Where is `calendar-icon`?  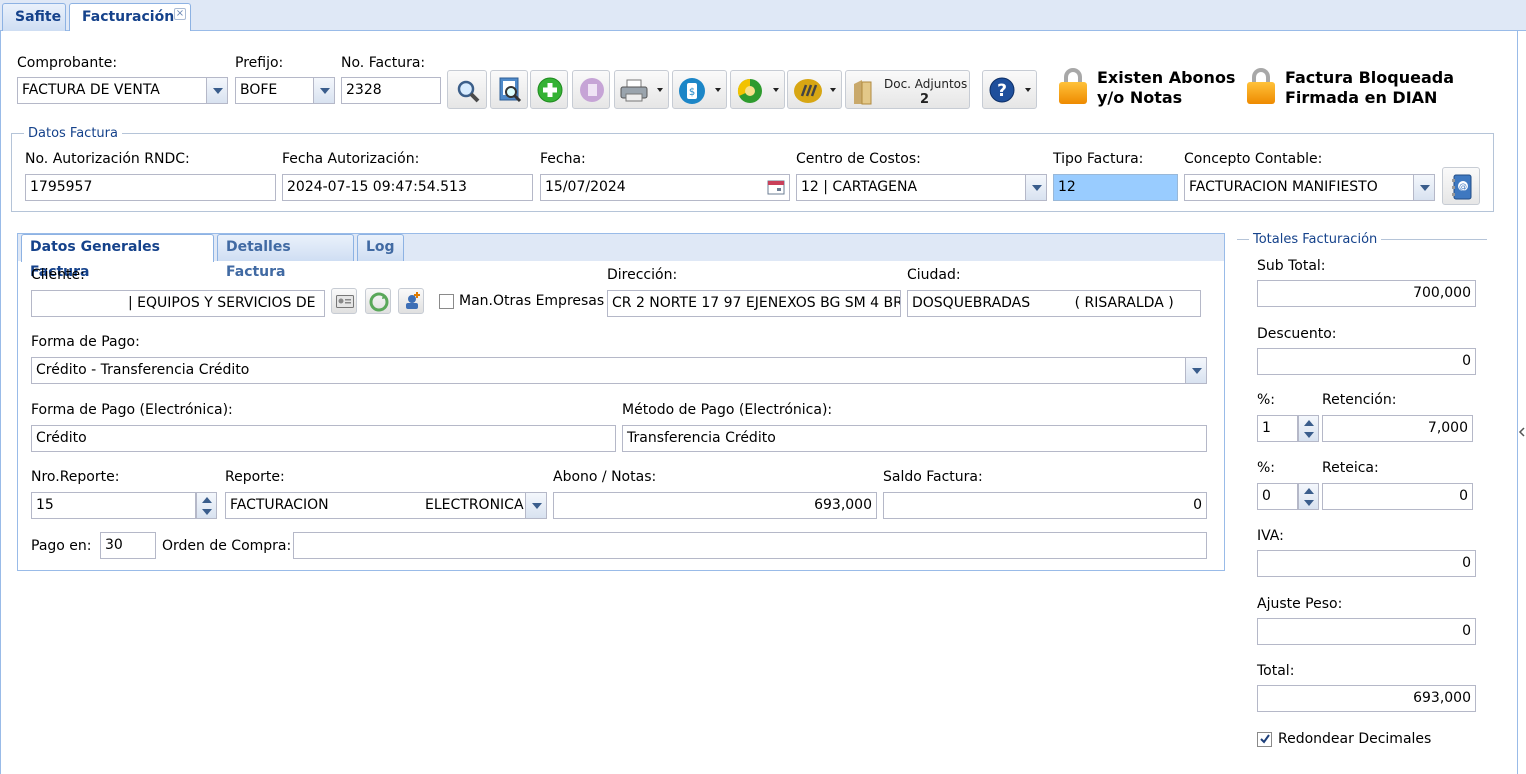
calendar-icon is located at coordinates (776, 187).